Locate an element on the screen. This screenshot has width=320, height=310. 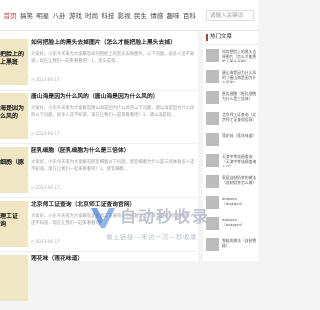
hot-article-title: 北京师工证查询（北京师工证查询官网） is located at coordinates (239, 118).